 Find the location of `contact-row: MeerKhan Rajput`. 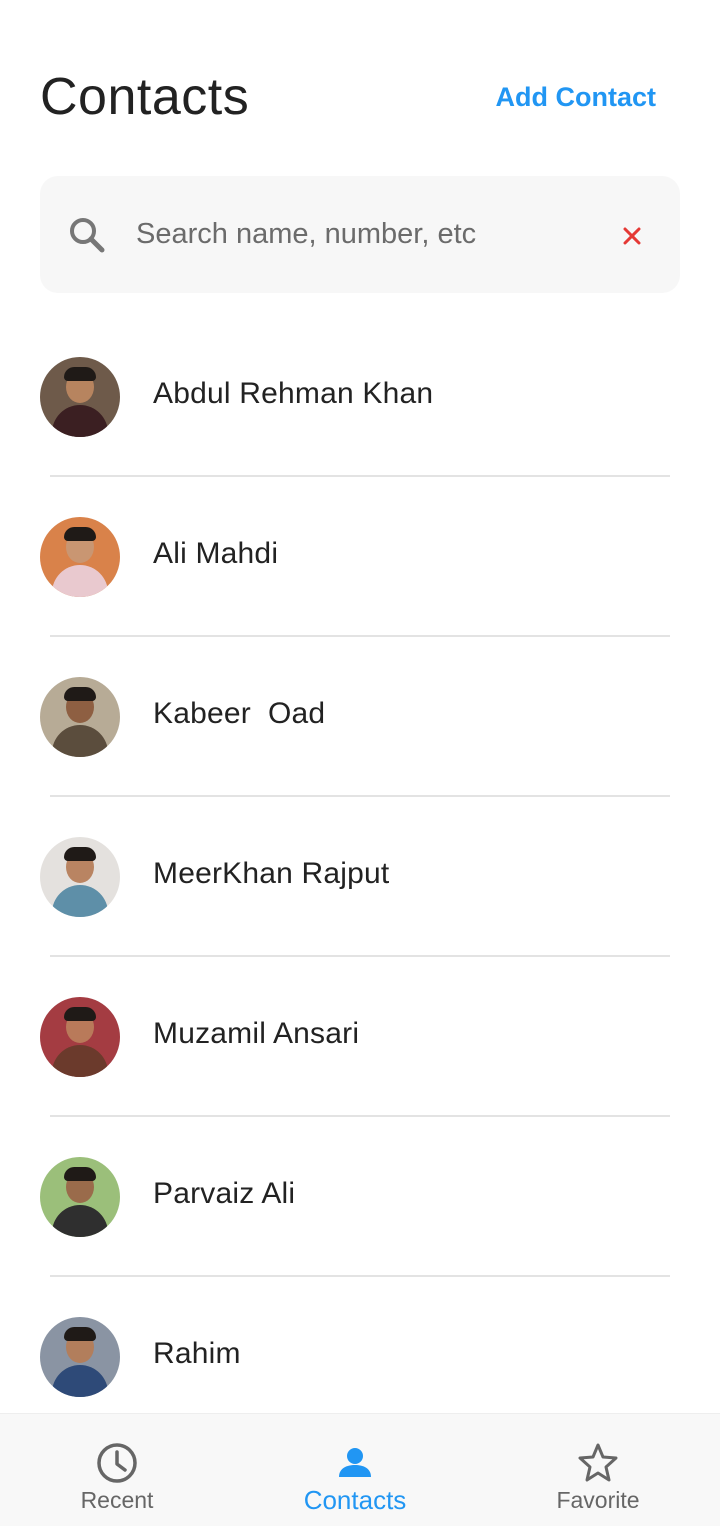

contact-row: MeerKhan Rajput is located at coordinates (360, 877).